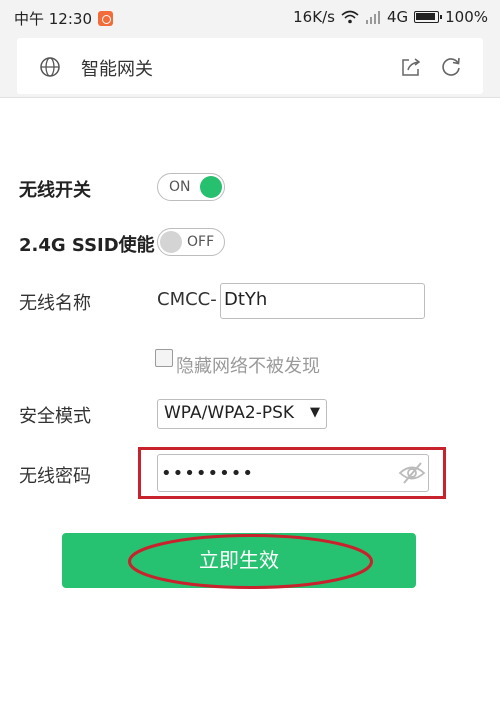 Image resolution: width=500 pixels, height=711 pixels. Describe the element at coordinates (164, 358) in the screenshot. I see `hide-network-checkbox` at that location.